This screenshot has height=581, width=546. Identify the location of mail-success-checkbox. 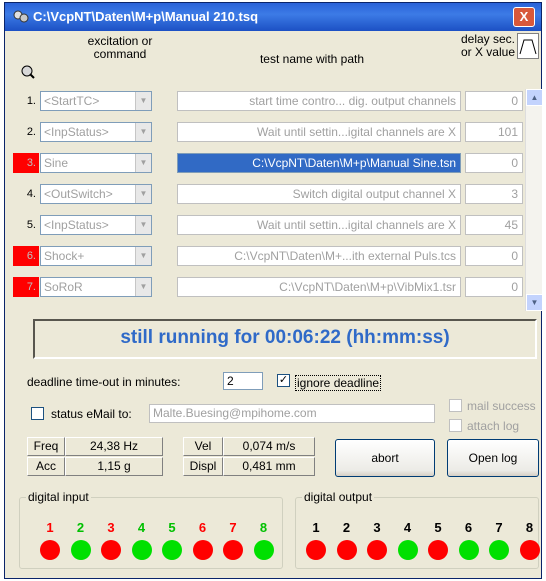
(455, 405).